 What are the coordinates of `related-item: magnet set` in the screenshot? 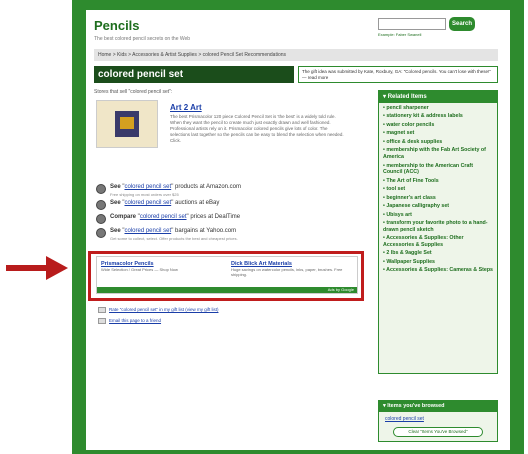 It's located at (438, 133).